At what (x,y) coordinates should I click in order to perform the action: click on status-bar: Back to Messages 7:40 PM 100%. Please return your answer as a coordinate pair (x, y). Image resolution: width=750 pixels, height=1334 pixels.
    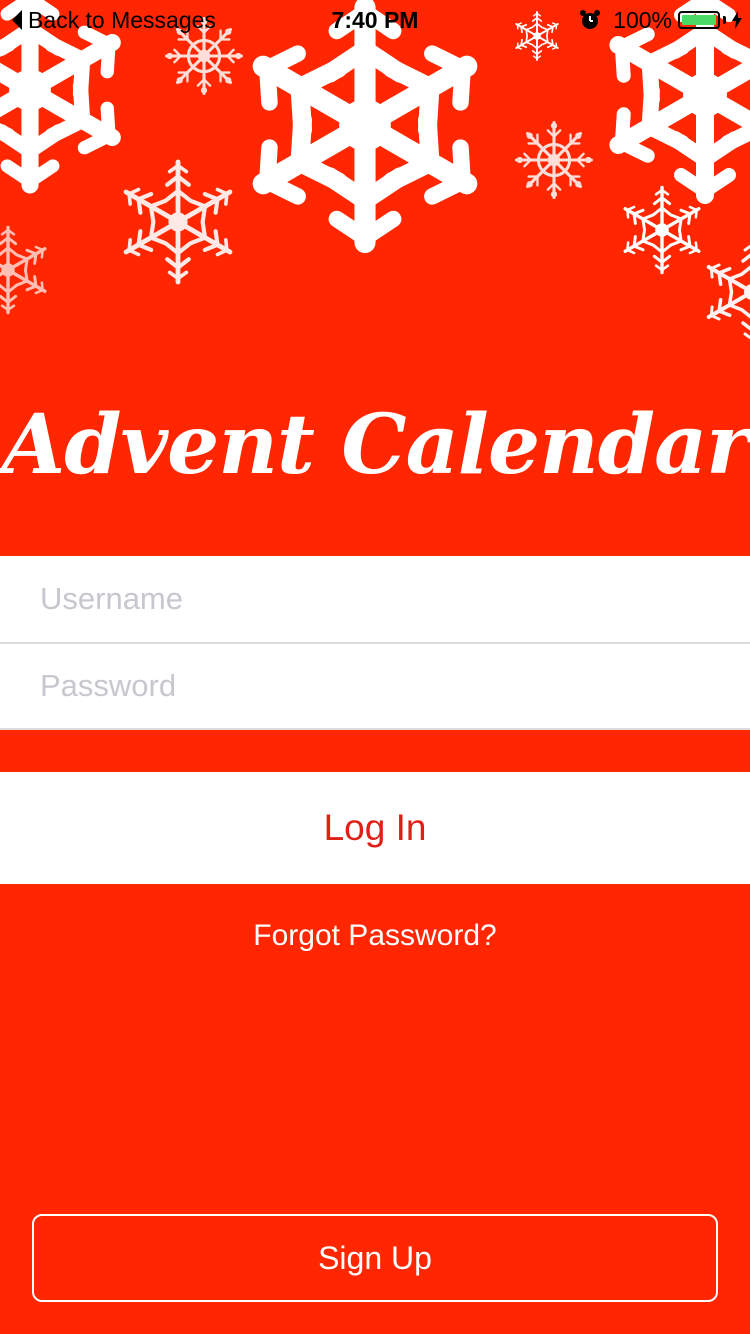
    Looking at the image, I should click on (375, 20).